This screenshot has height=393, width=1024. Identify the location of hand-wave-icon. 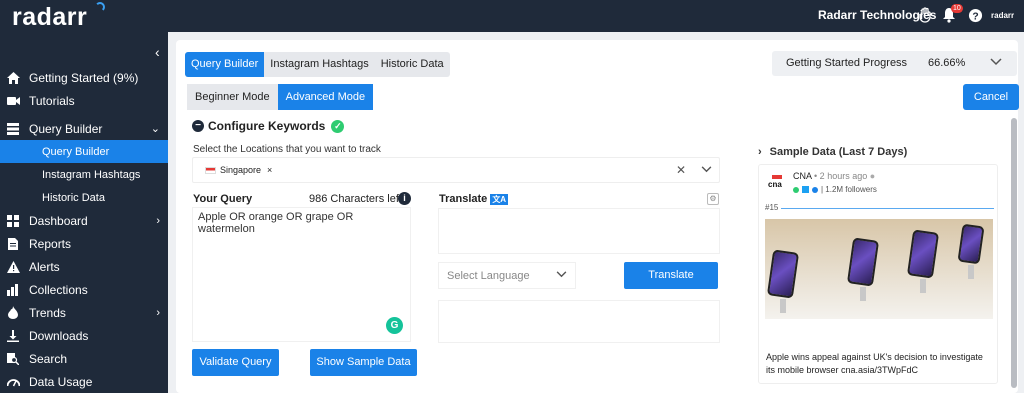
(926, 15).